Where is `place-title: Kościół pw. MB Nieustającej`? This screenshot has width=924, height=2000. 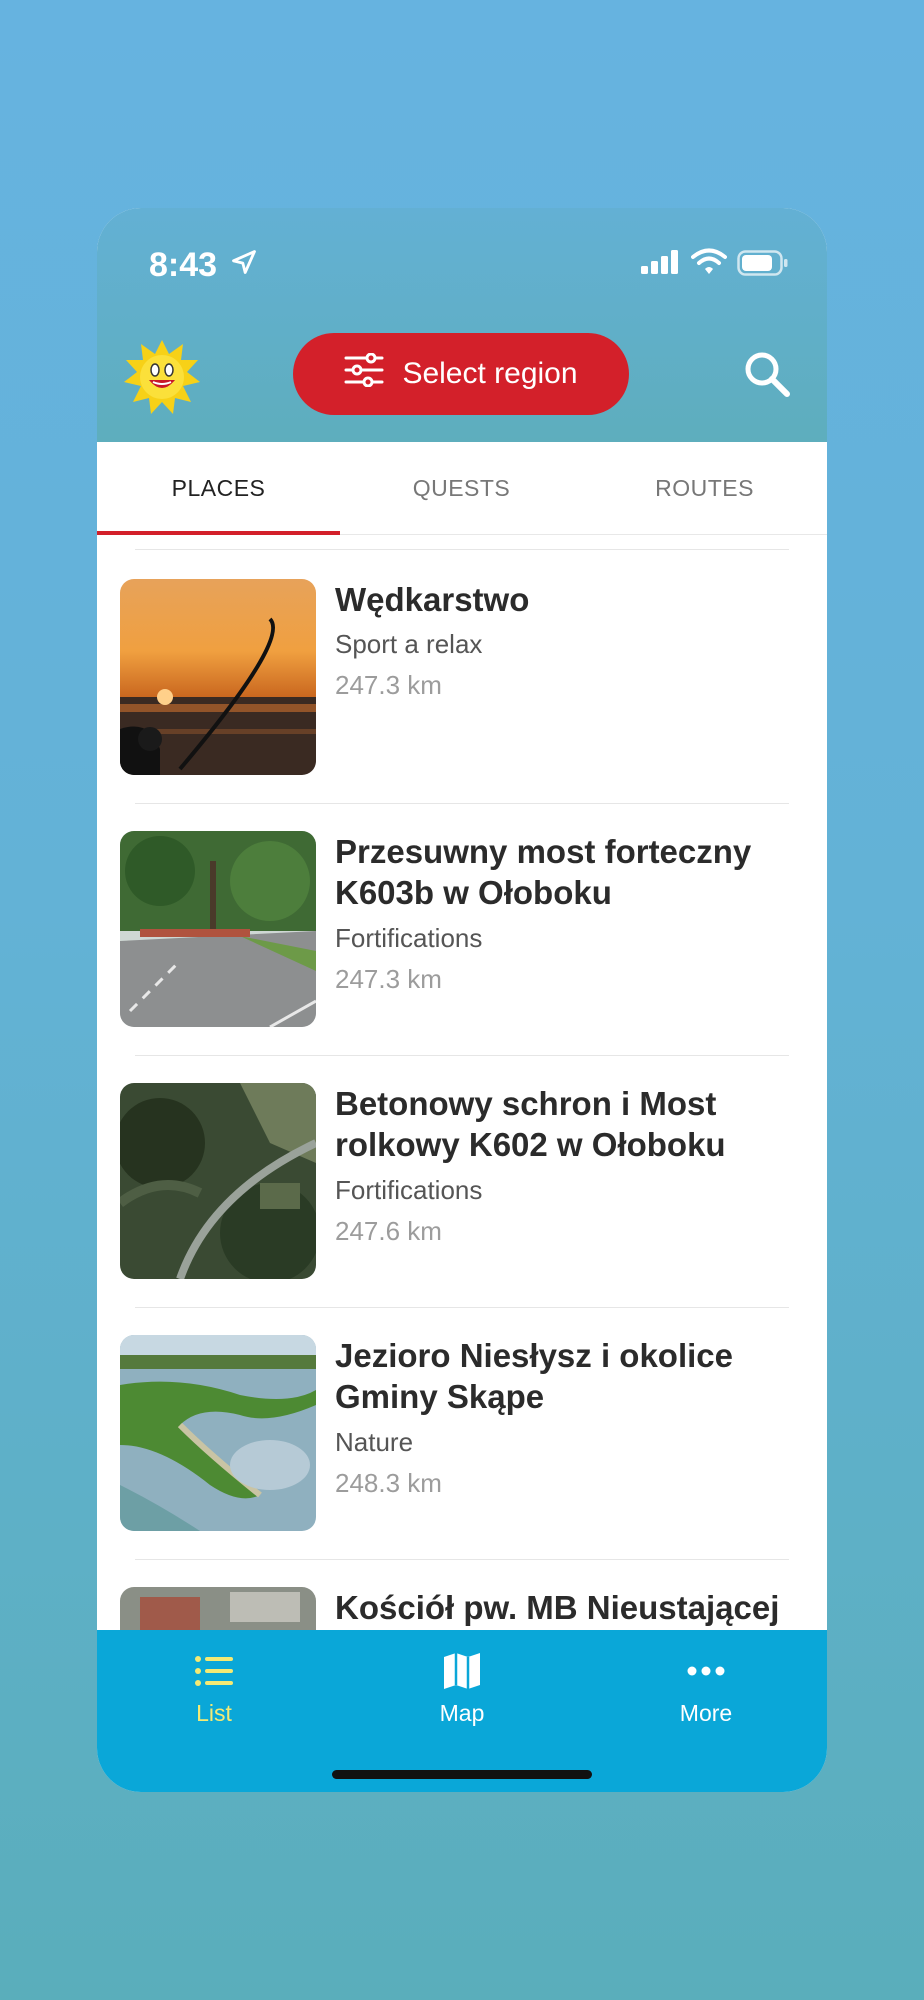 place-title: Kościół pw. MB Nieustającej is located at coordinates (557, 1607).